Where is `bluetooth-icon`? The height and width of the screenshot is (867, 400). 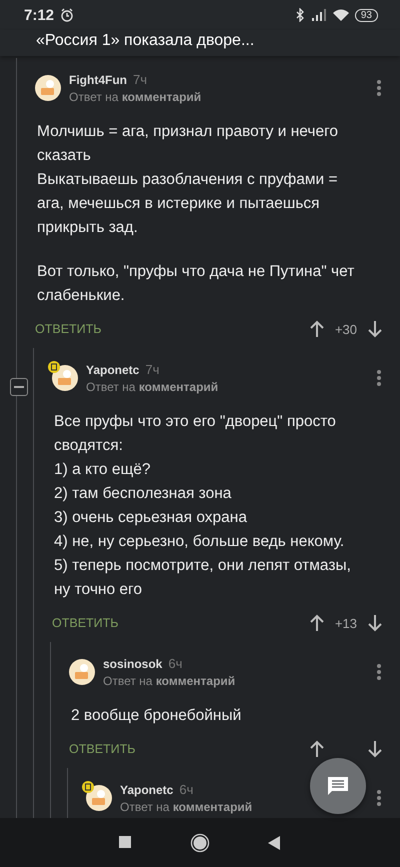 bluetooth-icon is located at coordinates (299, 15).